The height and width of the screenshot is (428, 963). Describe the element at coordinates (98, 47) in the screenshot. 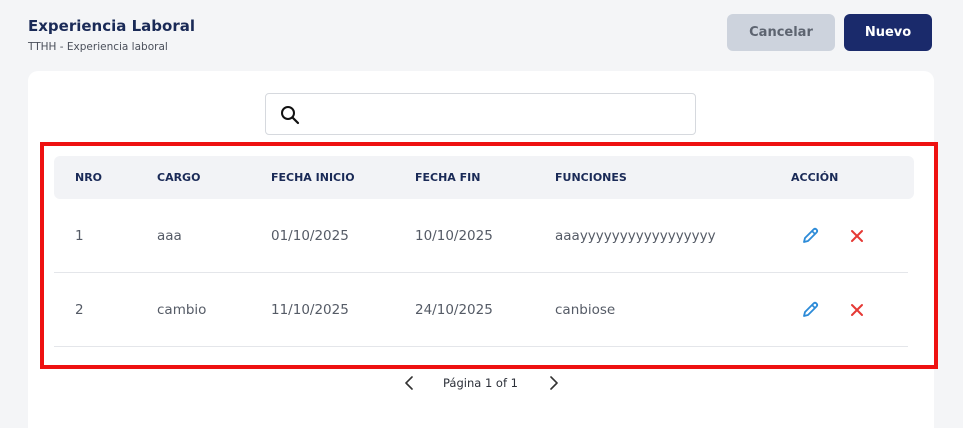

I see `breadcrumb: TTHH - Experiencia laboral` at that location.